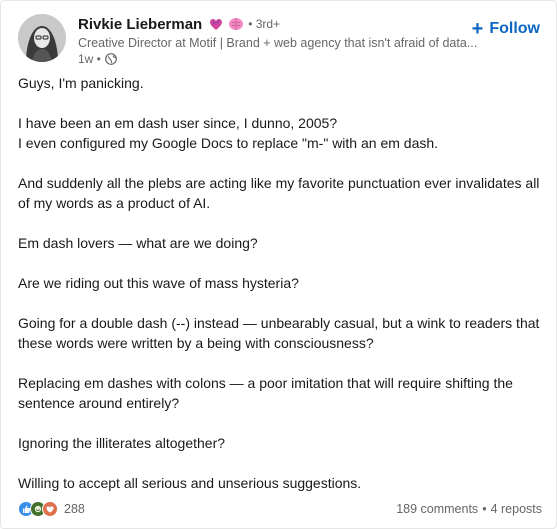 The image size is (557, 529). I want to click on post-paragraph: Guys, I'm panicking., so click(81, 83).